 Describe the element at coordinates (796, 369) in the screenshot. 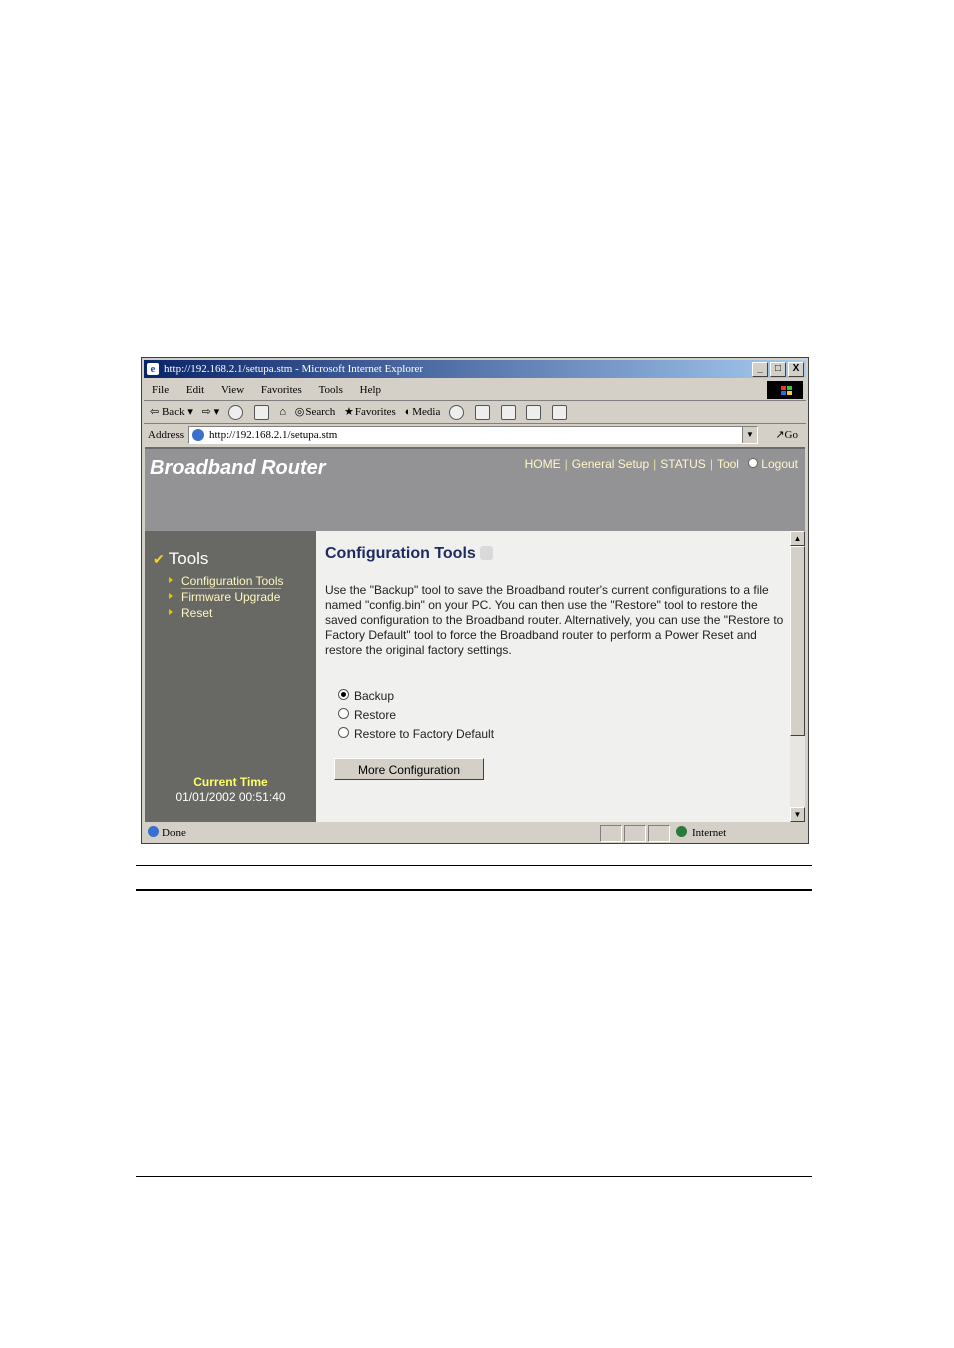

I see `close-button: X` at that location.